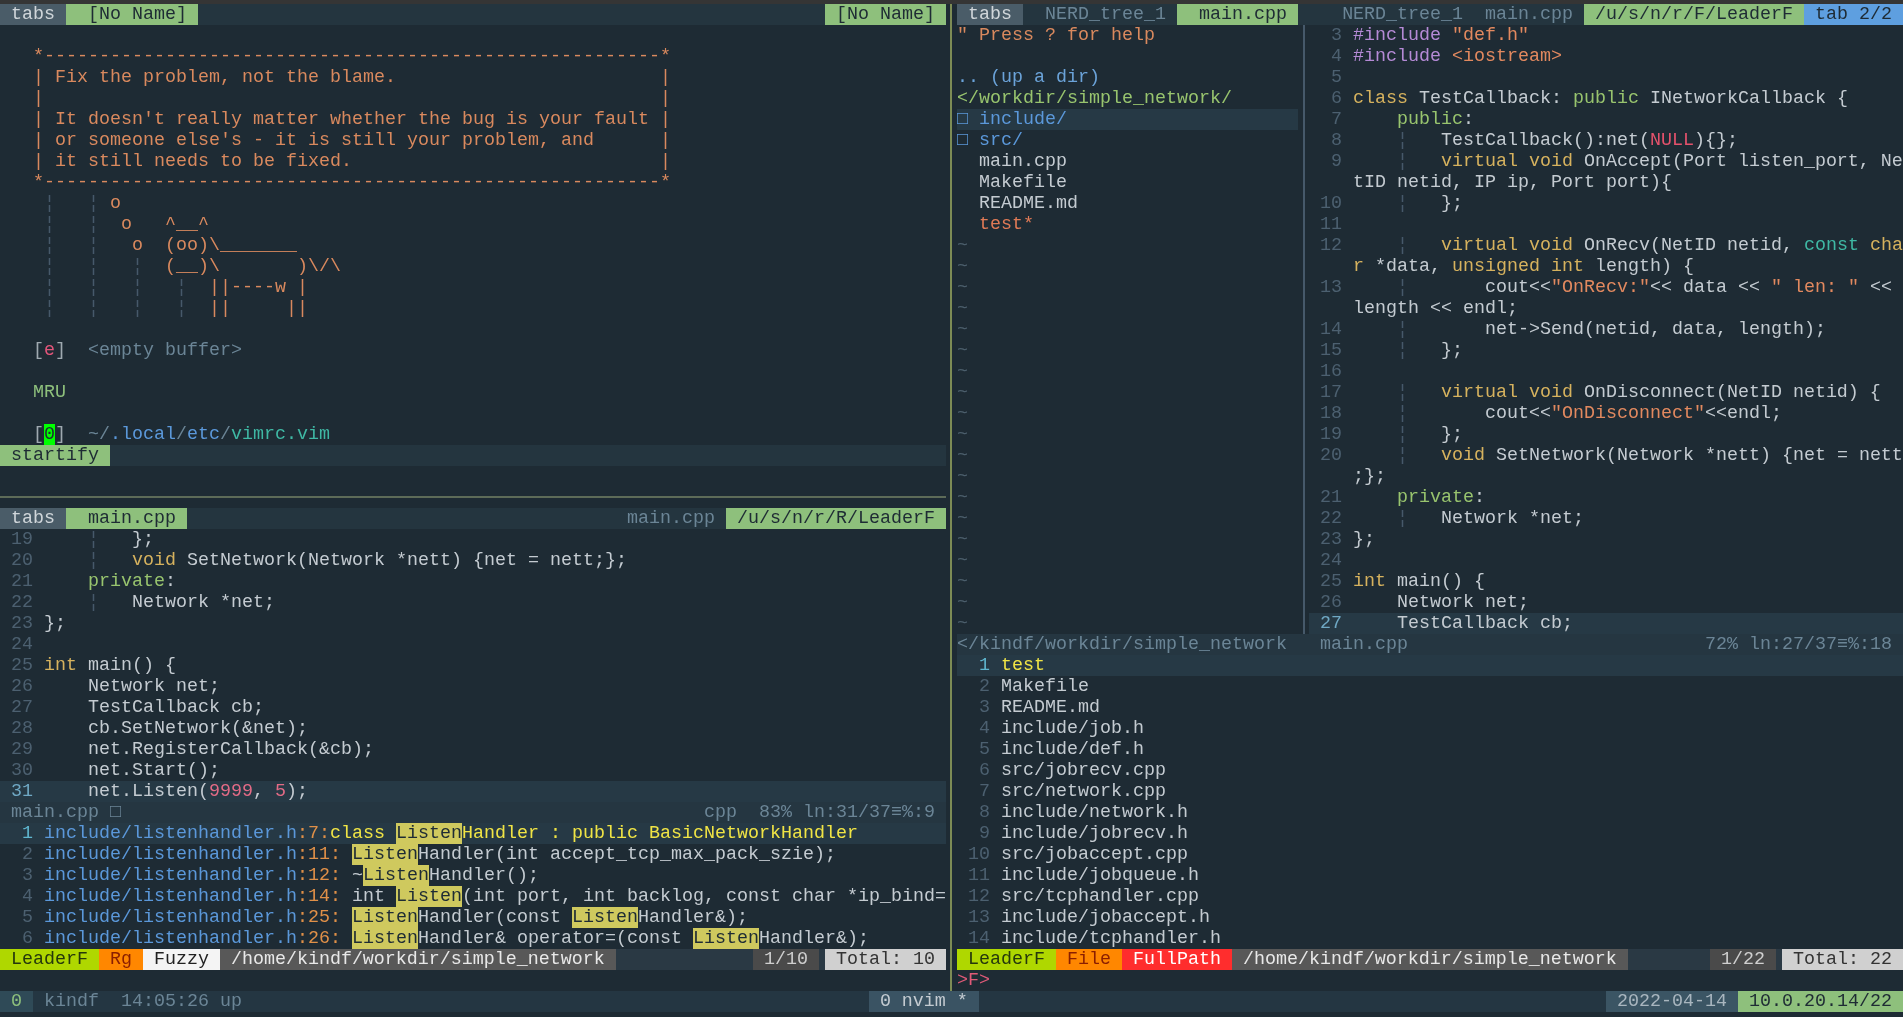 This screenshot has height=1017, width=1903. I want to click on mode-label: FullPath, so click(1176, 959).